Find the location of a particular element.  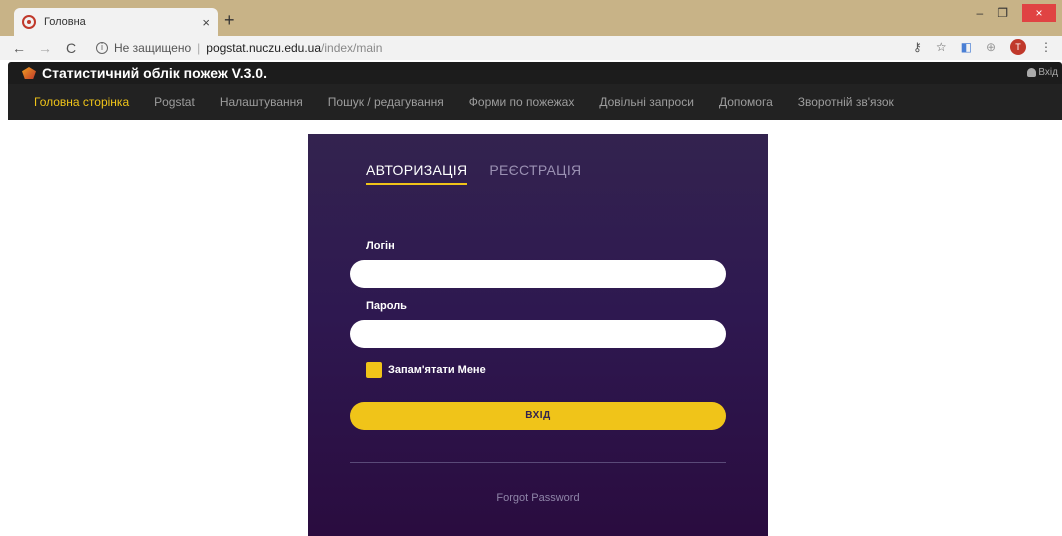

menu-item-help: Допомога is located at coordinates (746, 102).